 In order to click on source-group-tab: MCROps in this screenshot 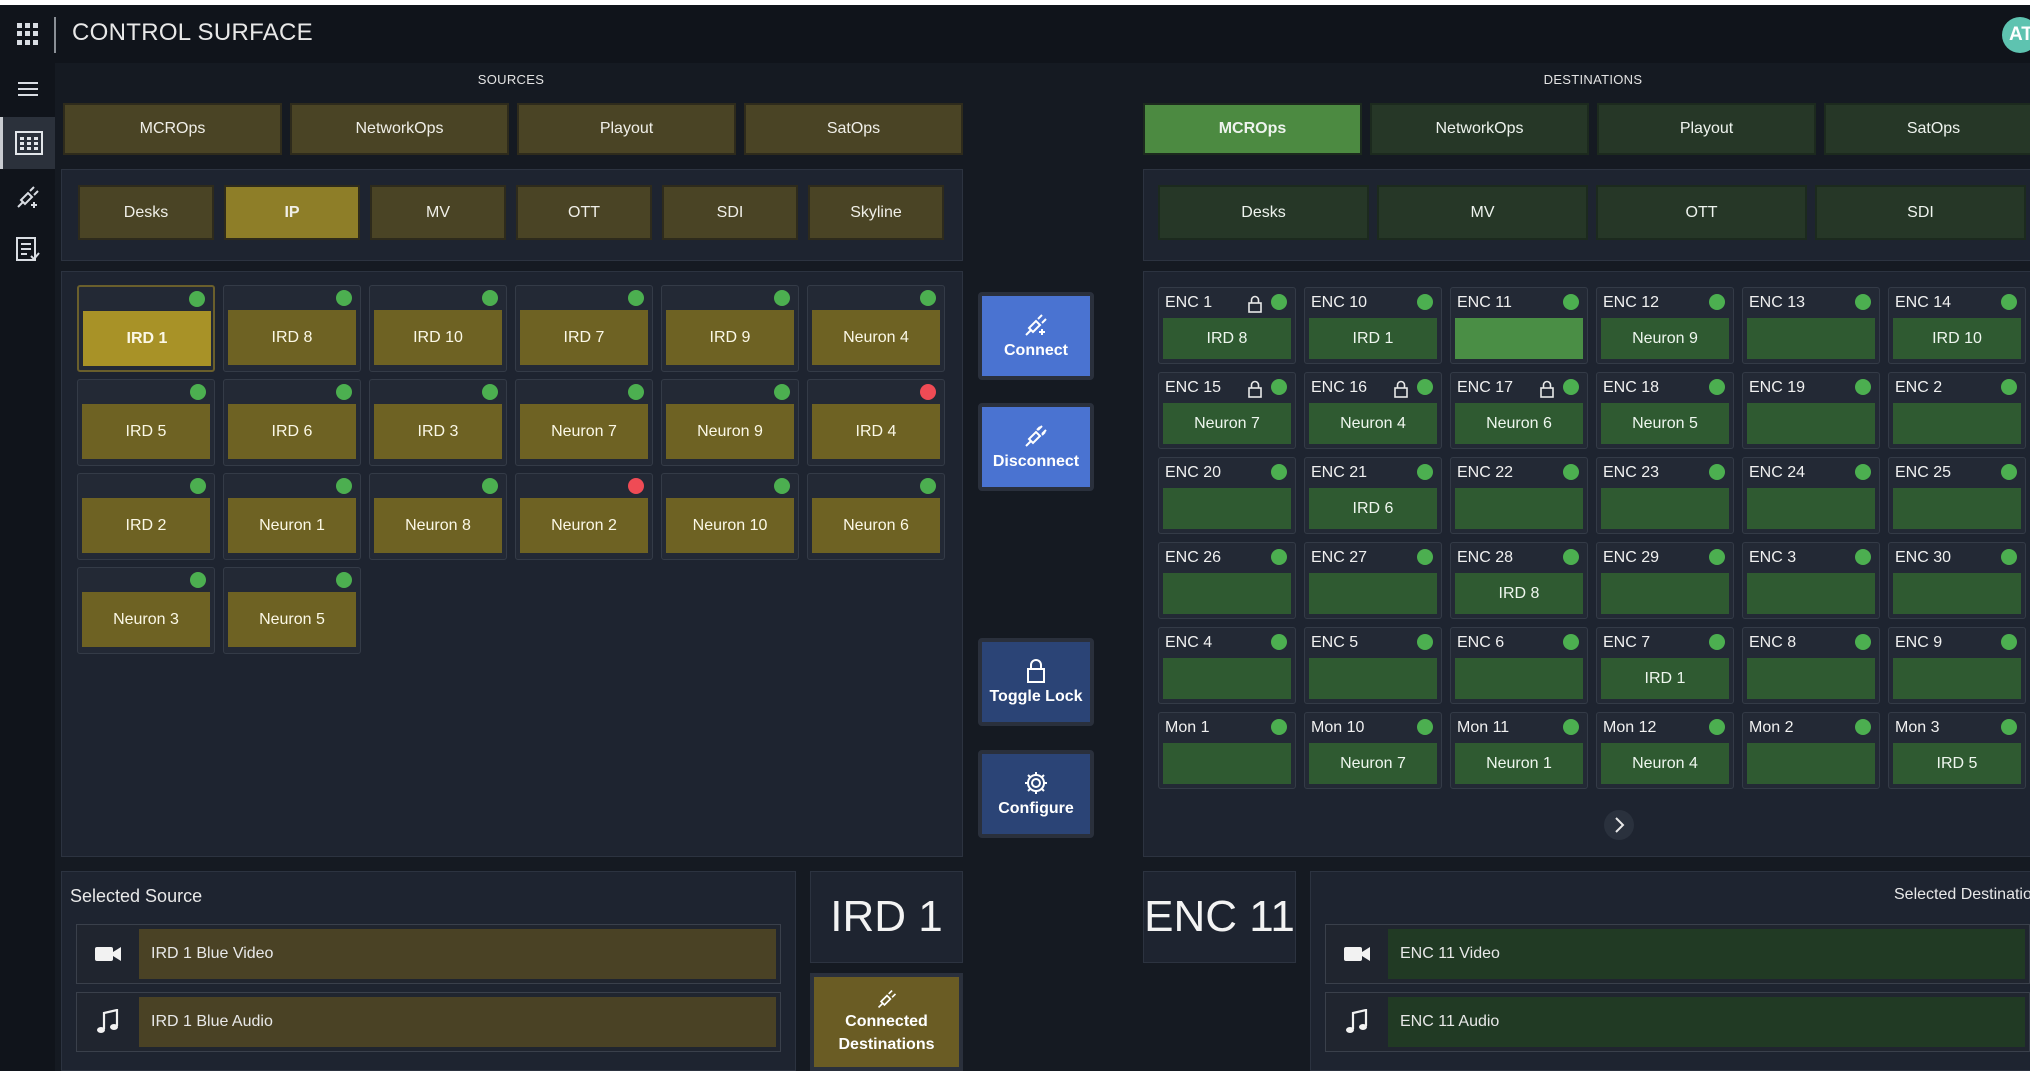, I will do `click(172, 129)`.